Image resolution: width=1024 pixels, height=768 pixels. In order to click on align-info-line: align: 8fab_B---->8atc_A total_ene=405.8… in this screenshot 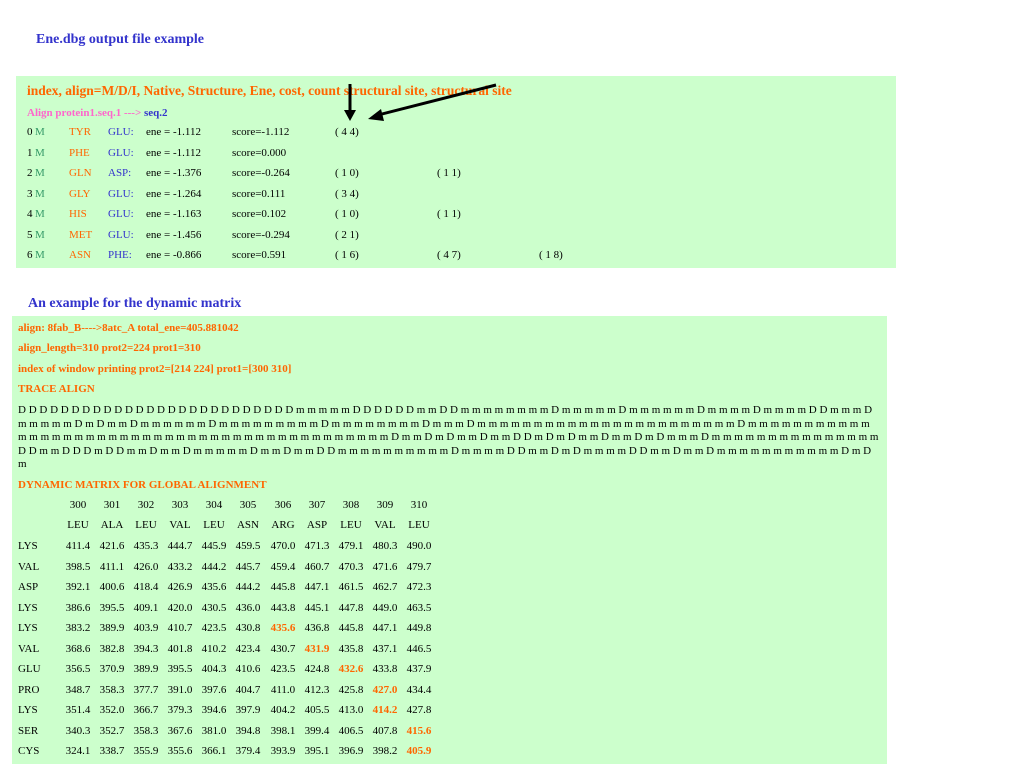, I will do `click(128, 328)`.